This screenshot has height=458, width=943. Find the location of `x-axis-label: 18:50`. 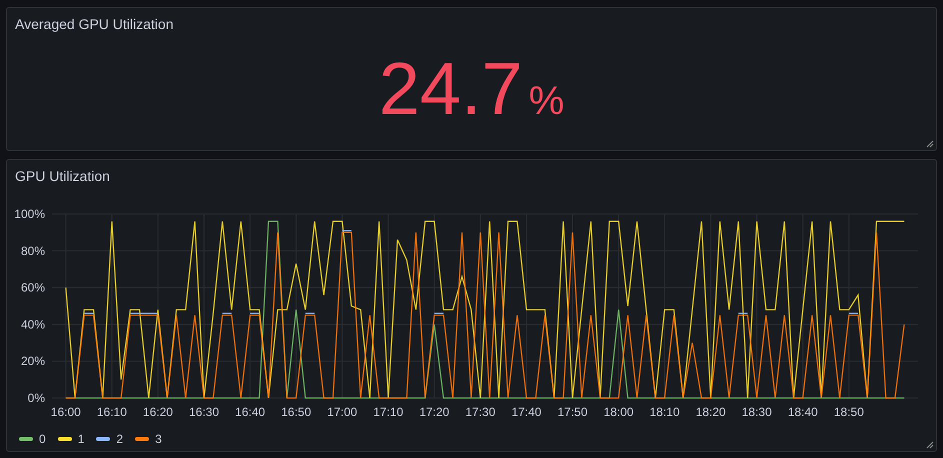

x-axis-label: 18:50 is located at coordinates (849, 412).